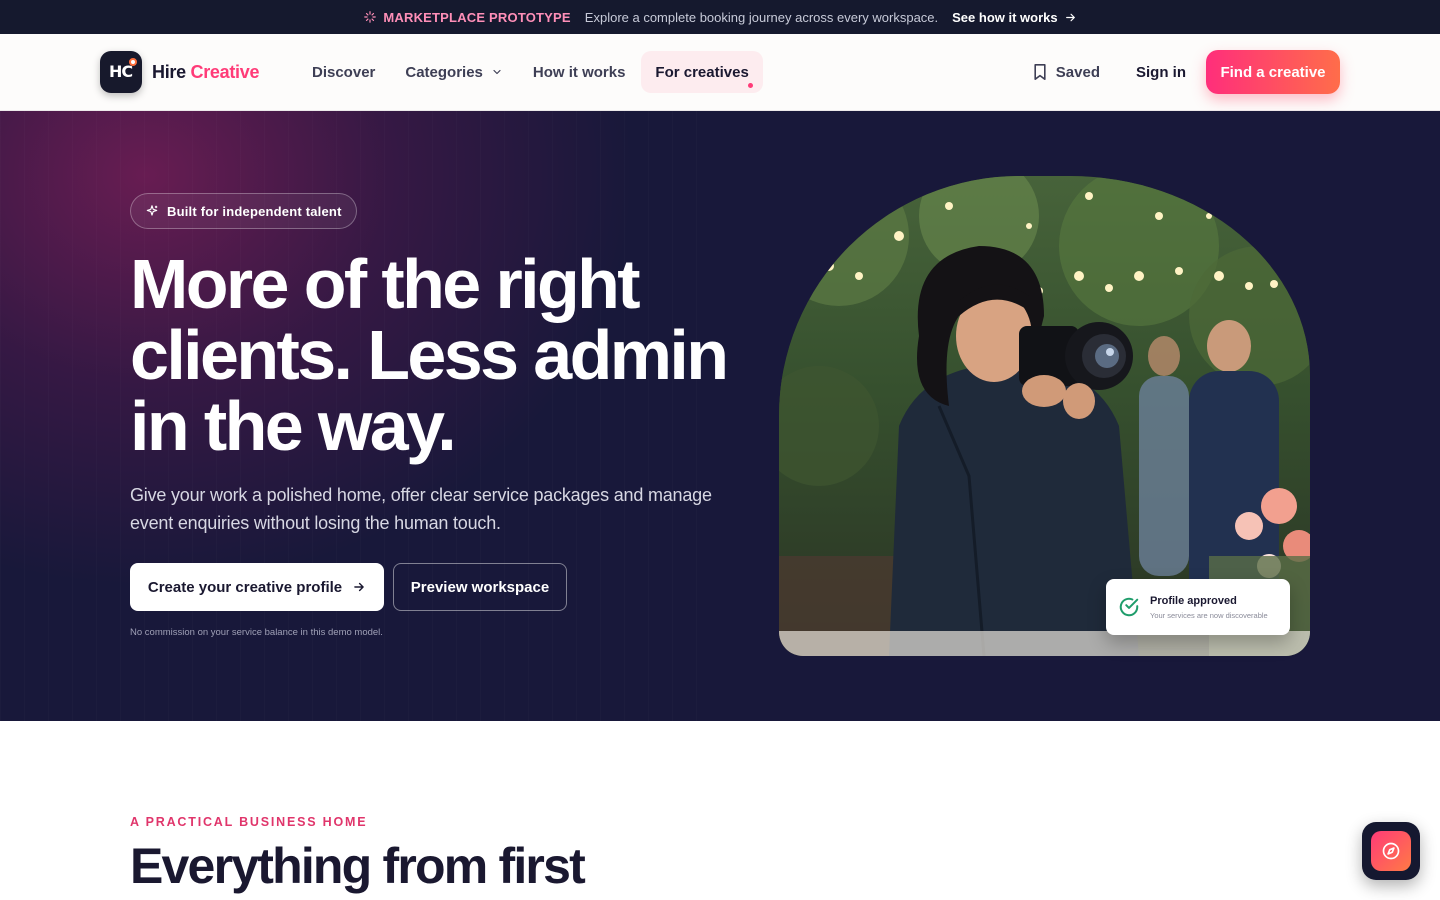  Describe the element at coordinates (497, 72) in the screenshot. I see `chevron-down-icon` at that location.